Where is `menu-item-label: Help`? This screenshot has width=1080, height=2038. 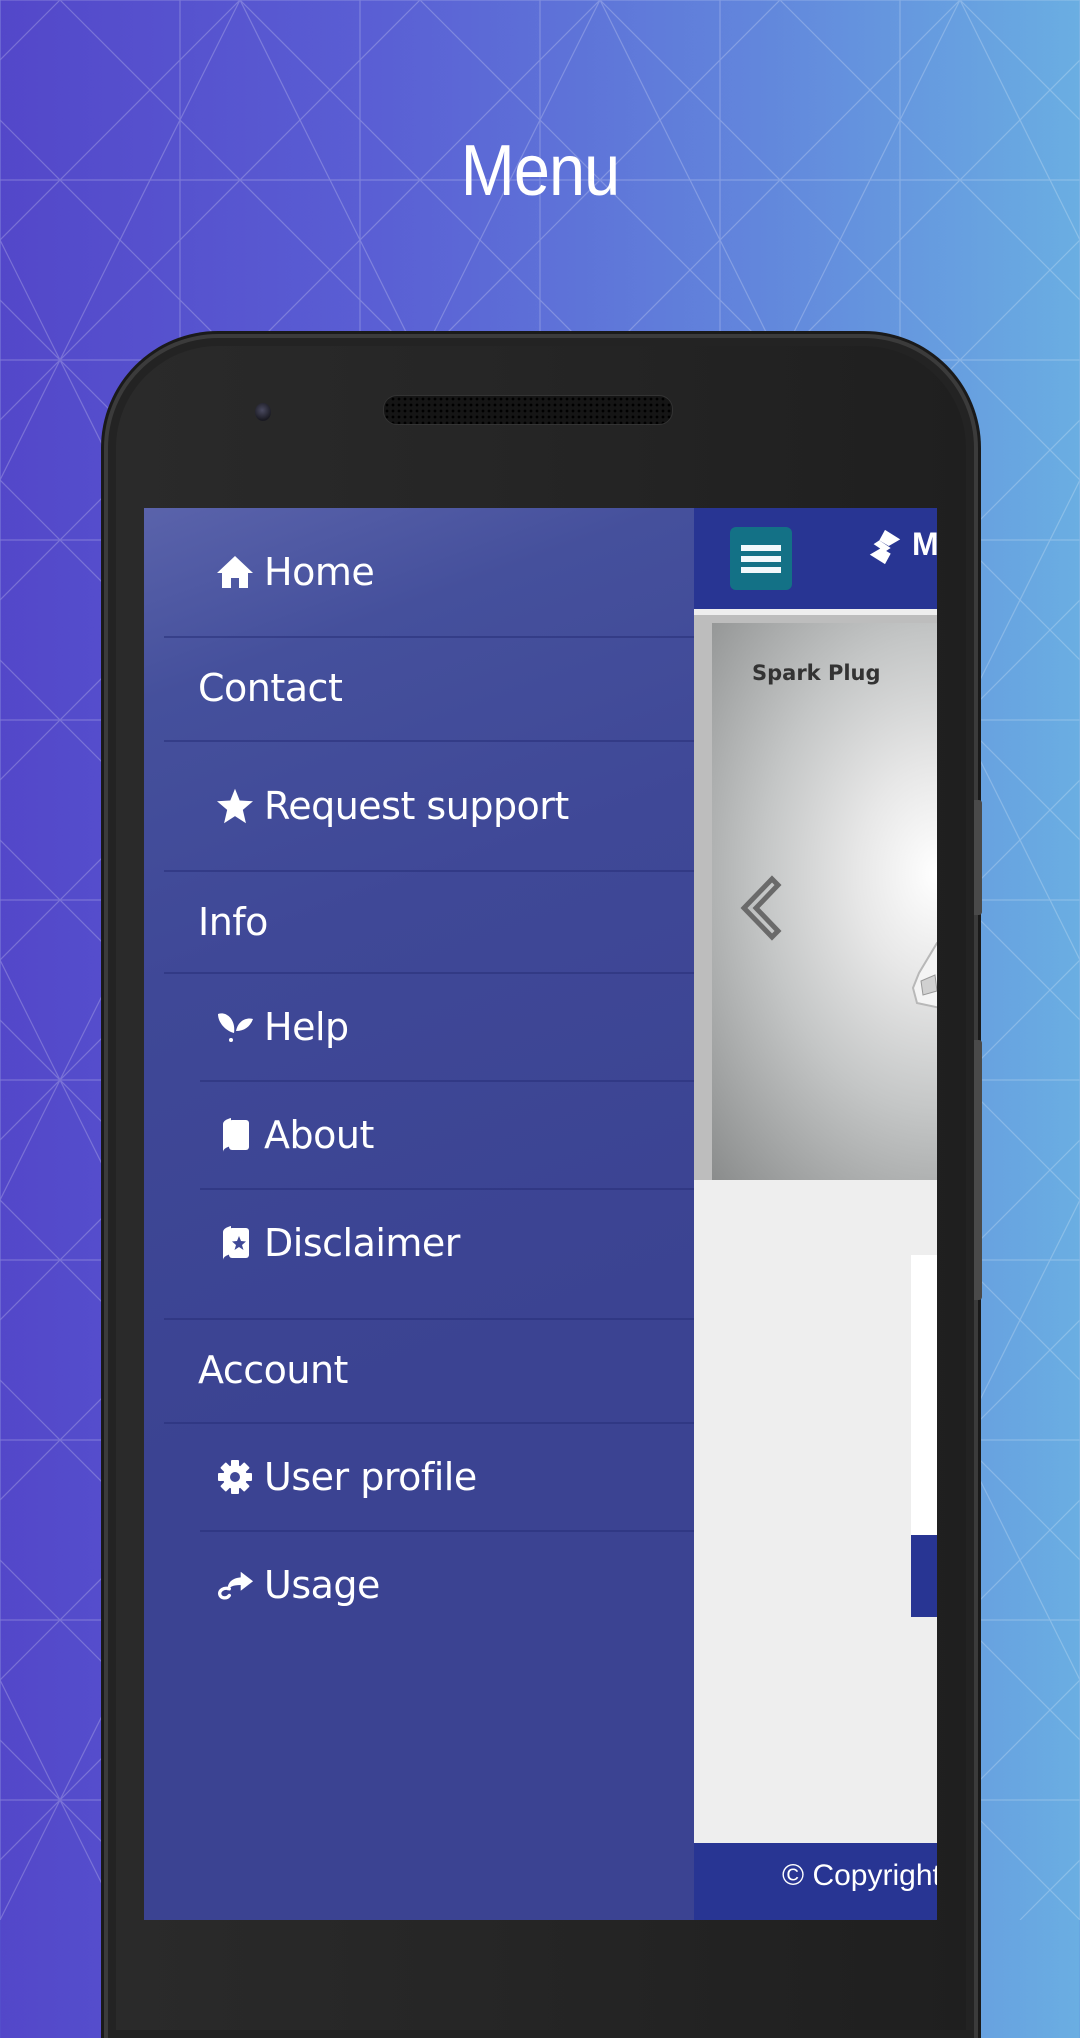 menu-item-label: Help is located at coordinates (306, 1027).